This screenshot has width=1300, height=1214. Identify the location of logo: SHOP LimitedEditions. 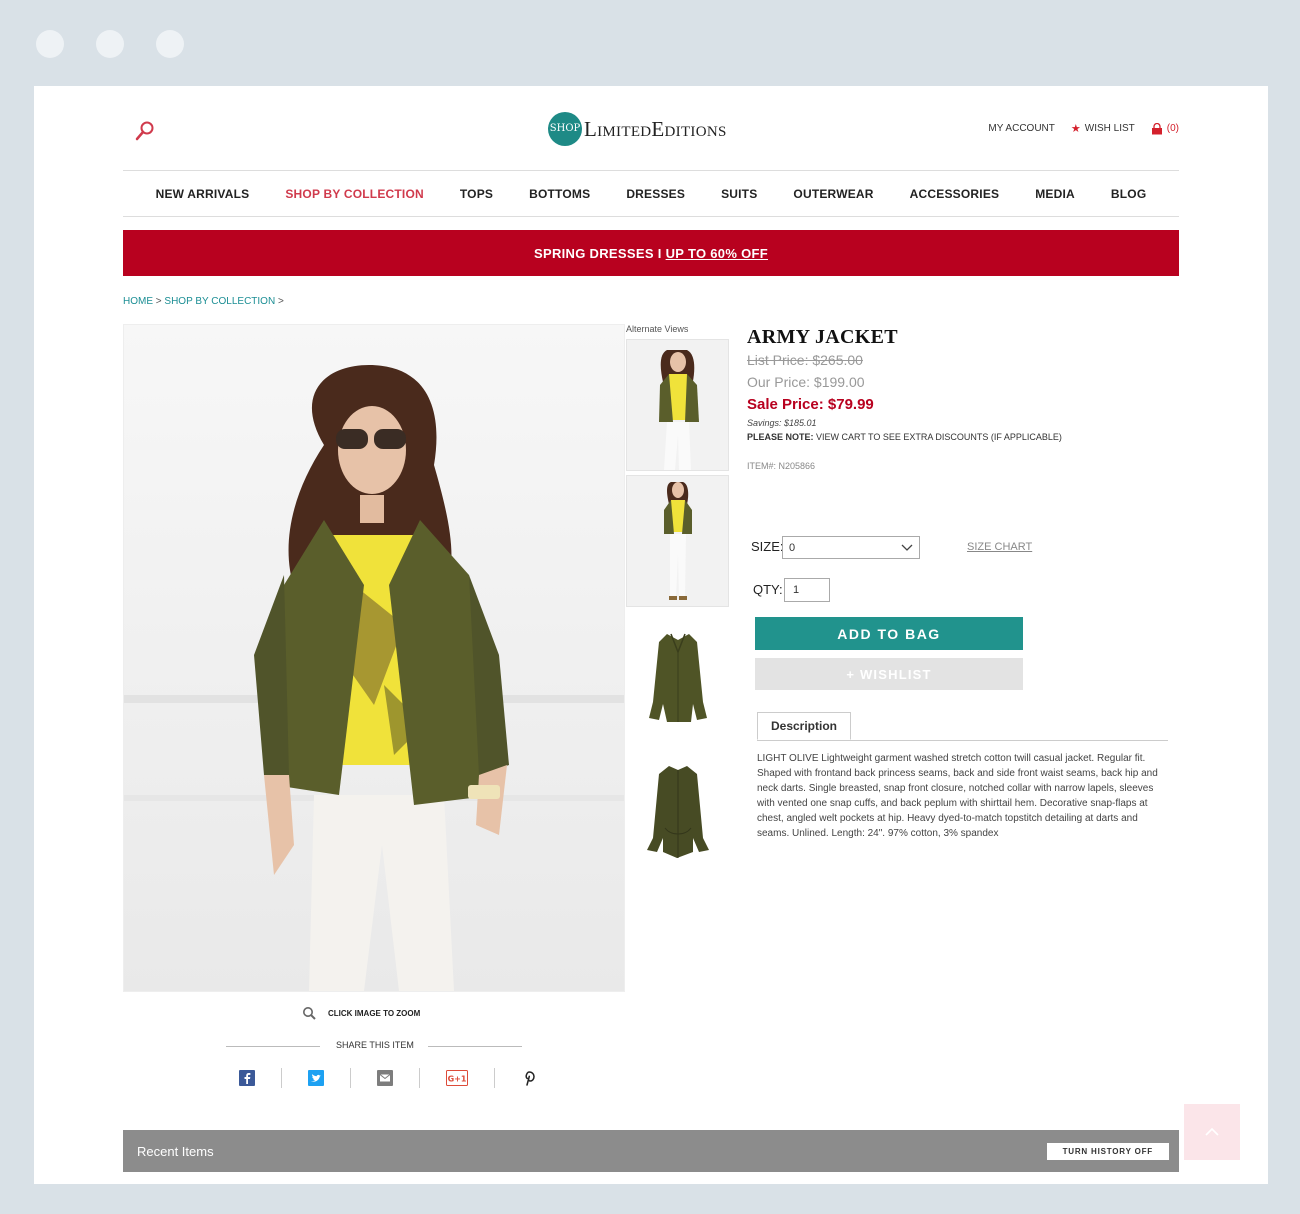
(637, 129).